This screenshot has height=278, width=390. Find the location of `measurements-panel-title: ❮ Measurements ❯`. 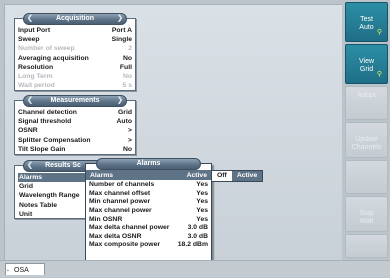

measurements-panel-title: ❮ Measurements ❯ is located at coordinates (75, 101).